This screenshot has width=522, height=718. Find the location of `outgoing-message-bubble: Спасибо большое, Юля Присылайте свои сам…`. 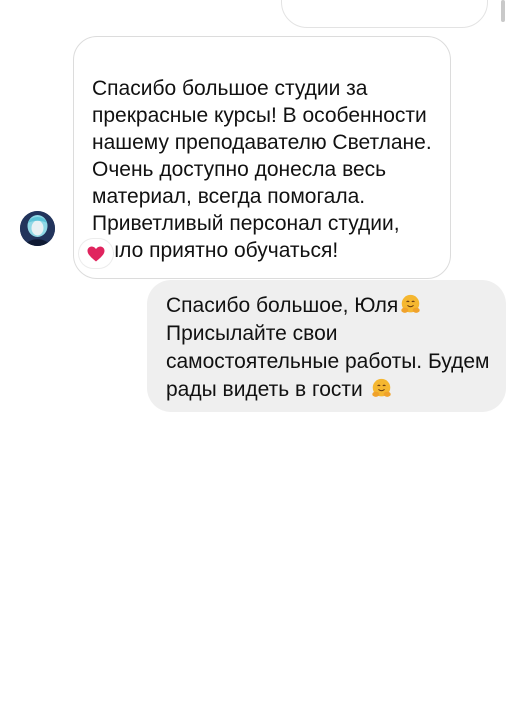

outgoing-message-bubble: Спасибо большое, Юля Присылайте свои сам… is located at coordinates (326, 346).